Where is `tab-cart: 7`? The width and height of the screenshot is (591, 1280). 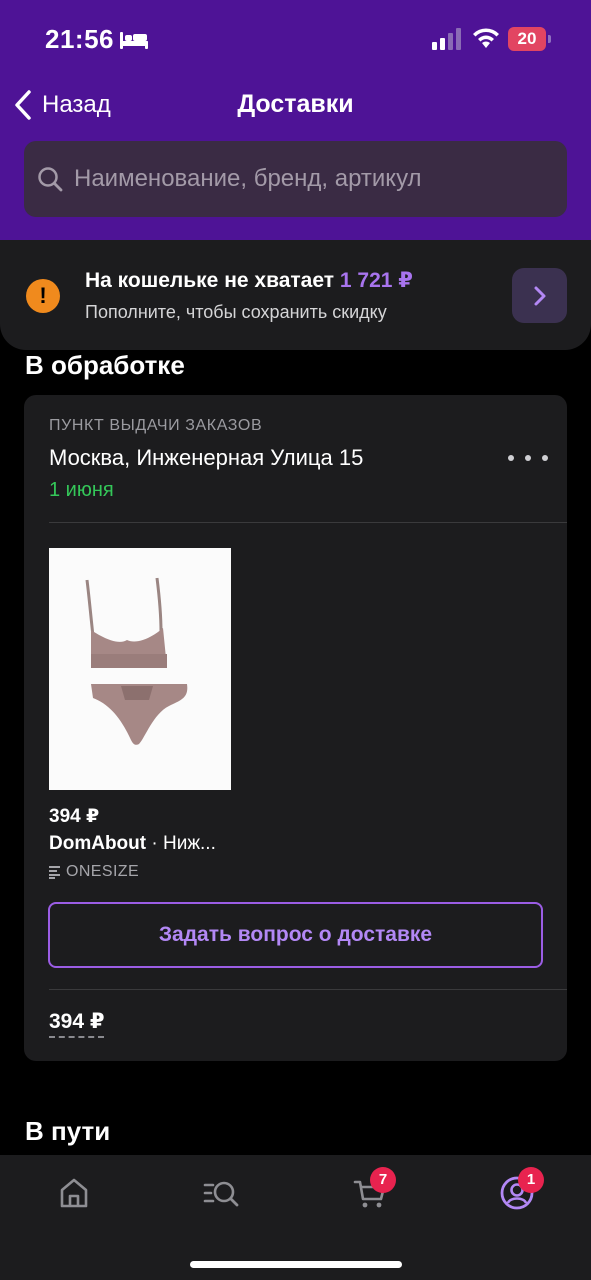 tab-cart: 7 is located at coordinates (370, 1190).